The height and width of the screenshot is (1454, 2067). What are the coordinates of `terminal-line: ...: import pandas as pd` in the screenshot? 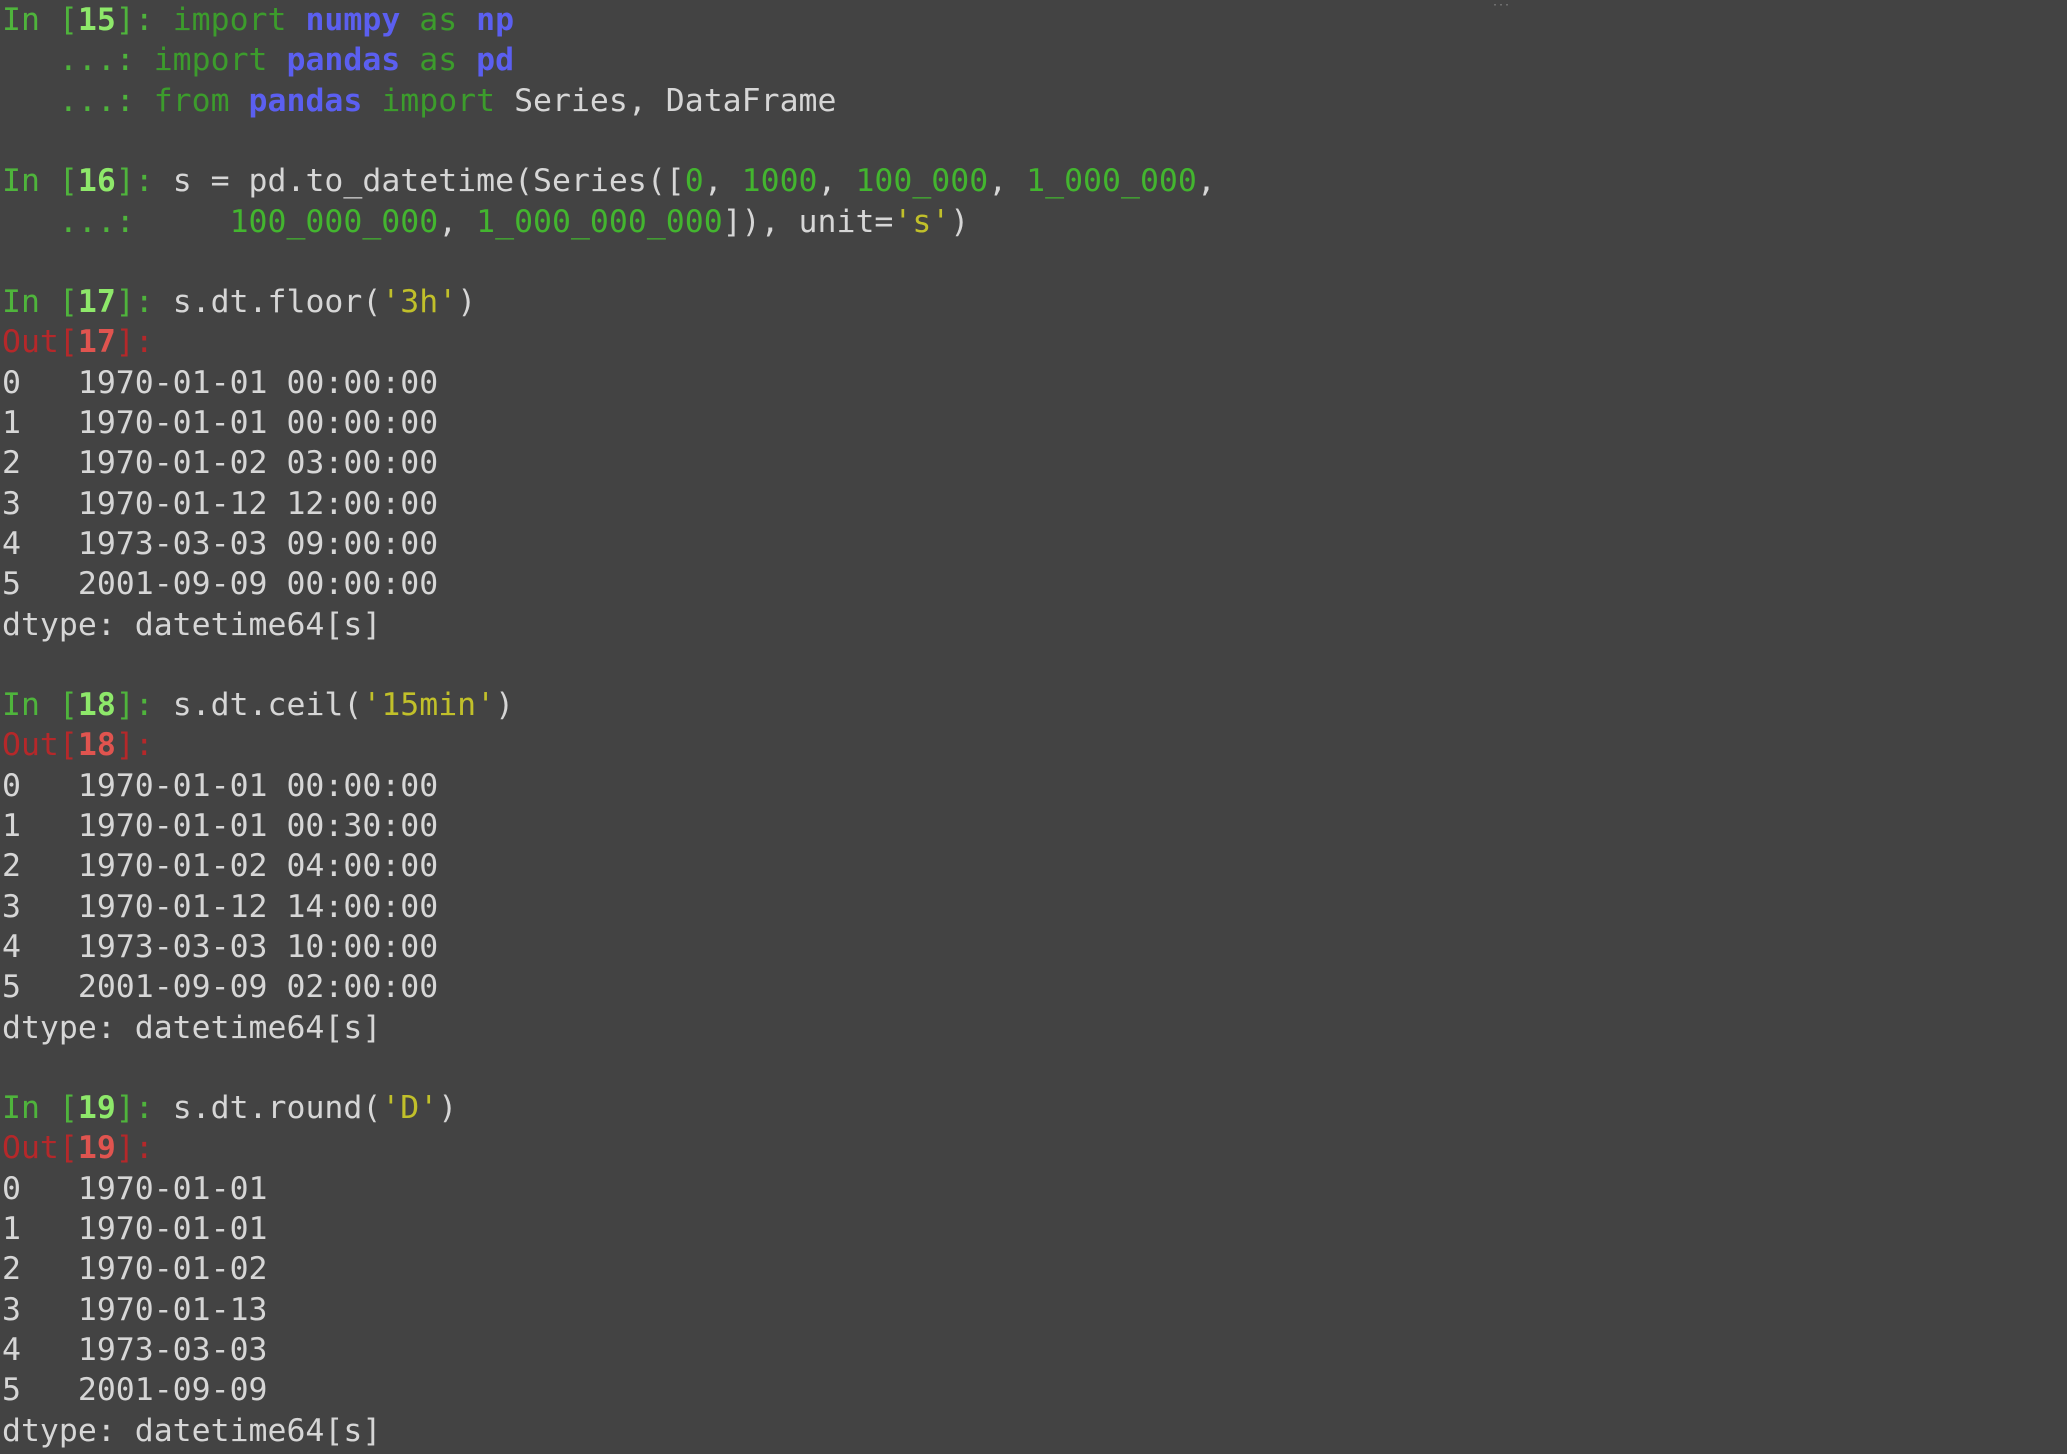 It's located at (258, 60).